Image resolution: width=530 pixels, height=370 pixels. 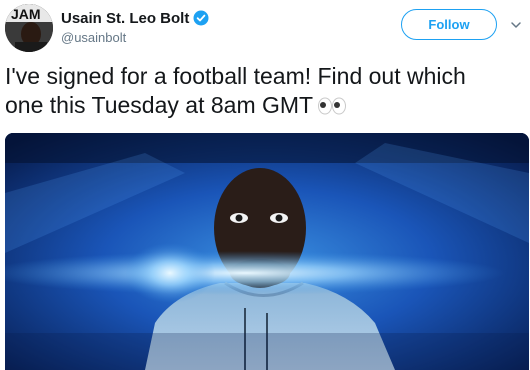 I want to click on author-name-row: Usain St. Leo Bolt, so click(x=135, y=18).